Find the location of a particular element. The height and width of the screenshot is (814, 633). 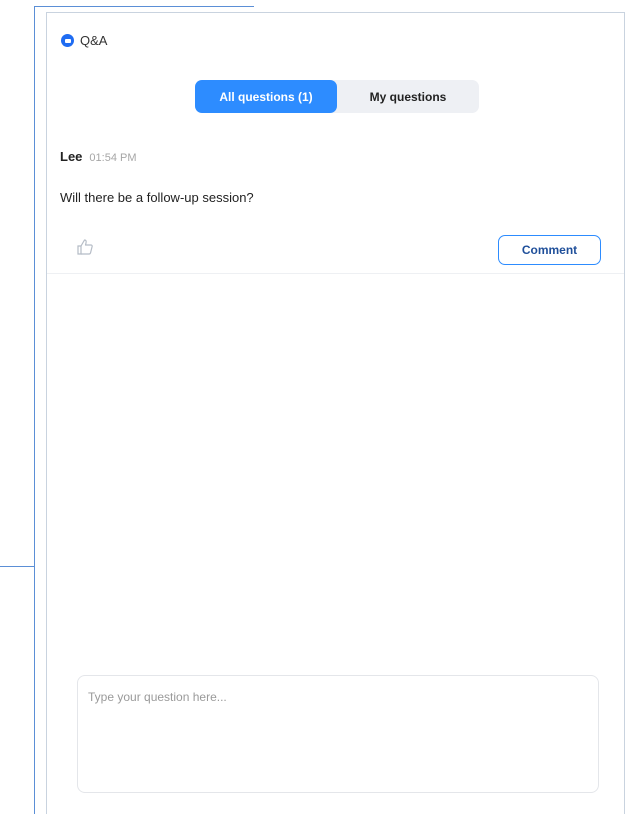

tab-my-questions: My questions is located at coordinates (408, 96).